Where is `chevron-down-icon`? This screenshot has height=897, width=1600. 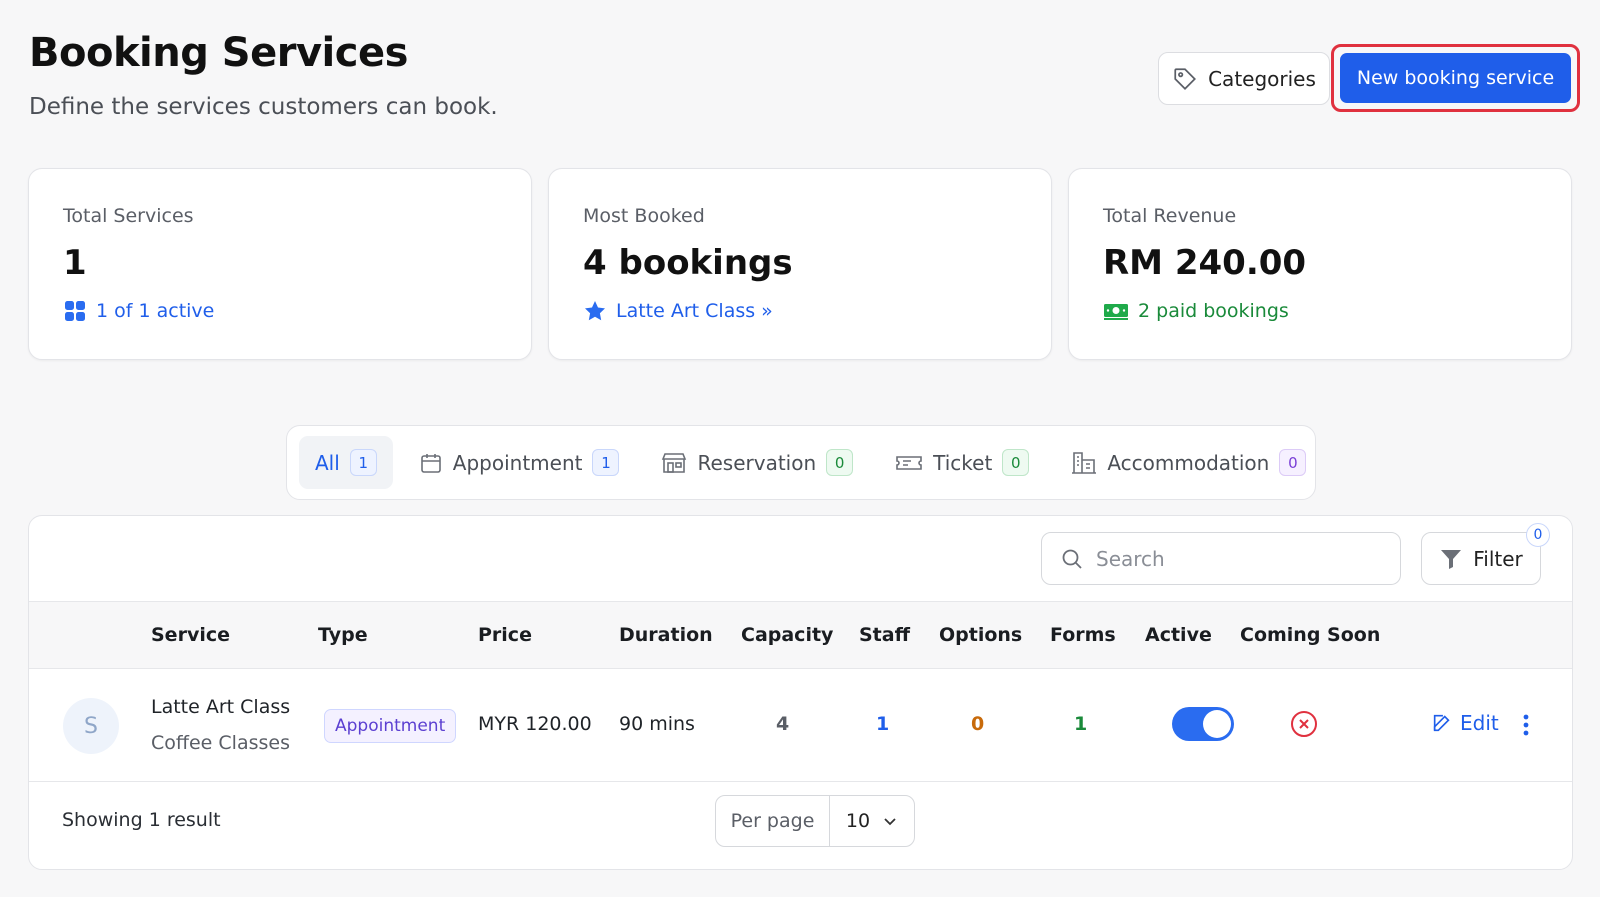
chevron-down-icon is located at coordinates (890, 822).